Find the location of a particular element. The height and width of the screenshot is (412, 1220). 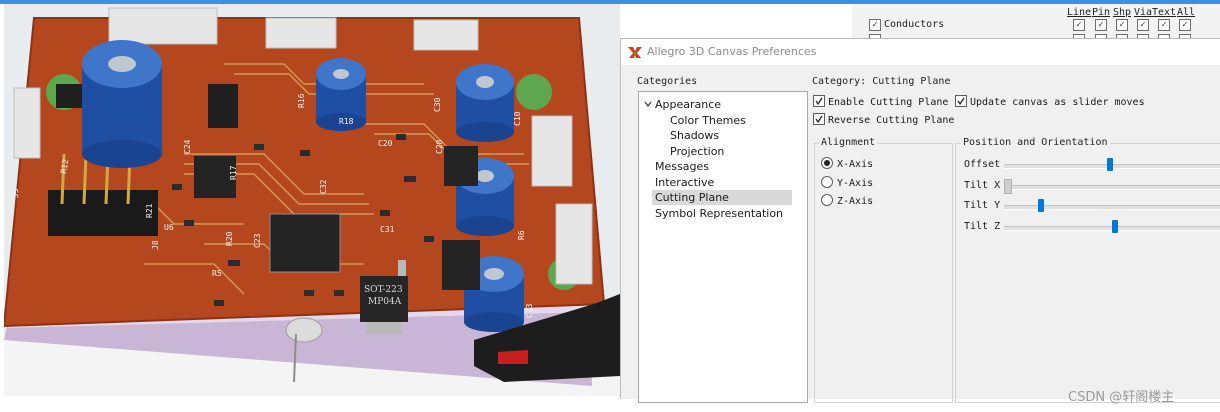

column-shp: Shp is located at coordinates (1122, 12).